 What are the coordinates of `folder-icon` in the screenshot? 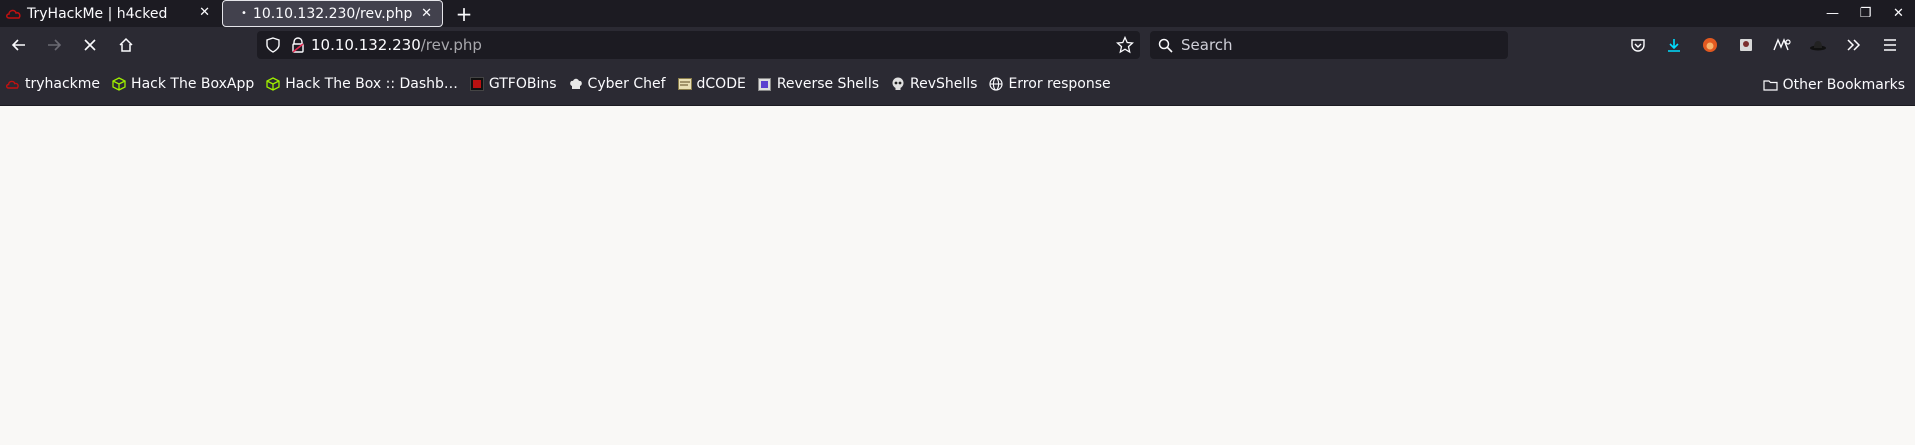 It's located at (1770, 85).